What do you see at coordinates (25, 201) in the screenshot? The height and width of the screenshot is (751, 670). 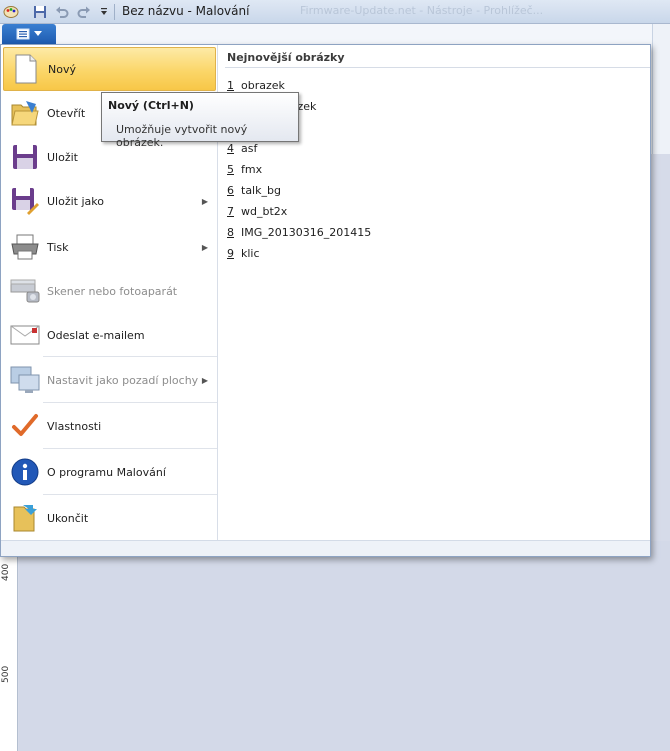 I see `save-as-icon` at bounding box center [25, 201].